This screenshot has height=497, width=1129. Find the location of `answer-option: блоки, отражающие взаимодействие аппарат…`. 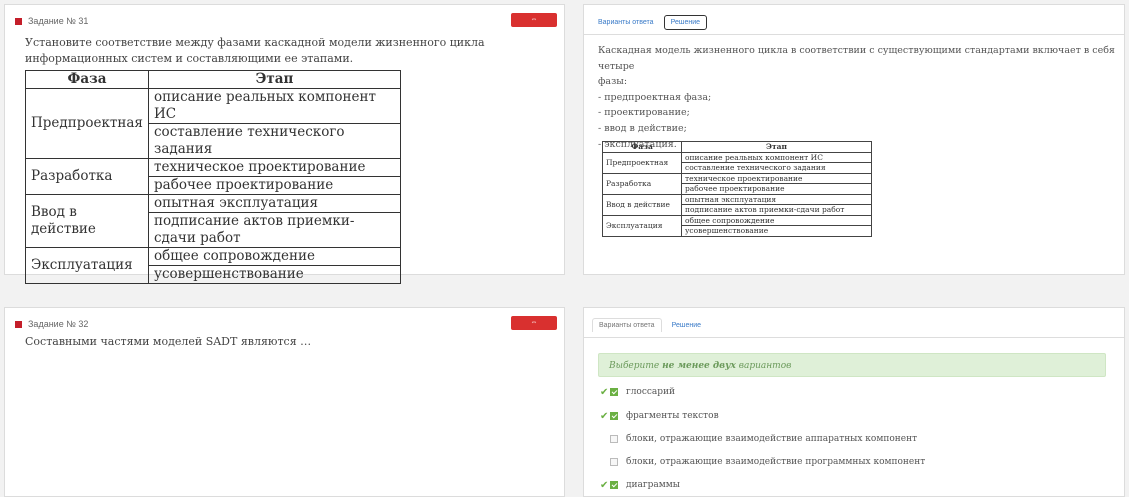

answer-option: блоки, отражающие взаимодействие аппарат… is located at coordinates (758, 439).